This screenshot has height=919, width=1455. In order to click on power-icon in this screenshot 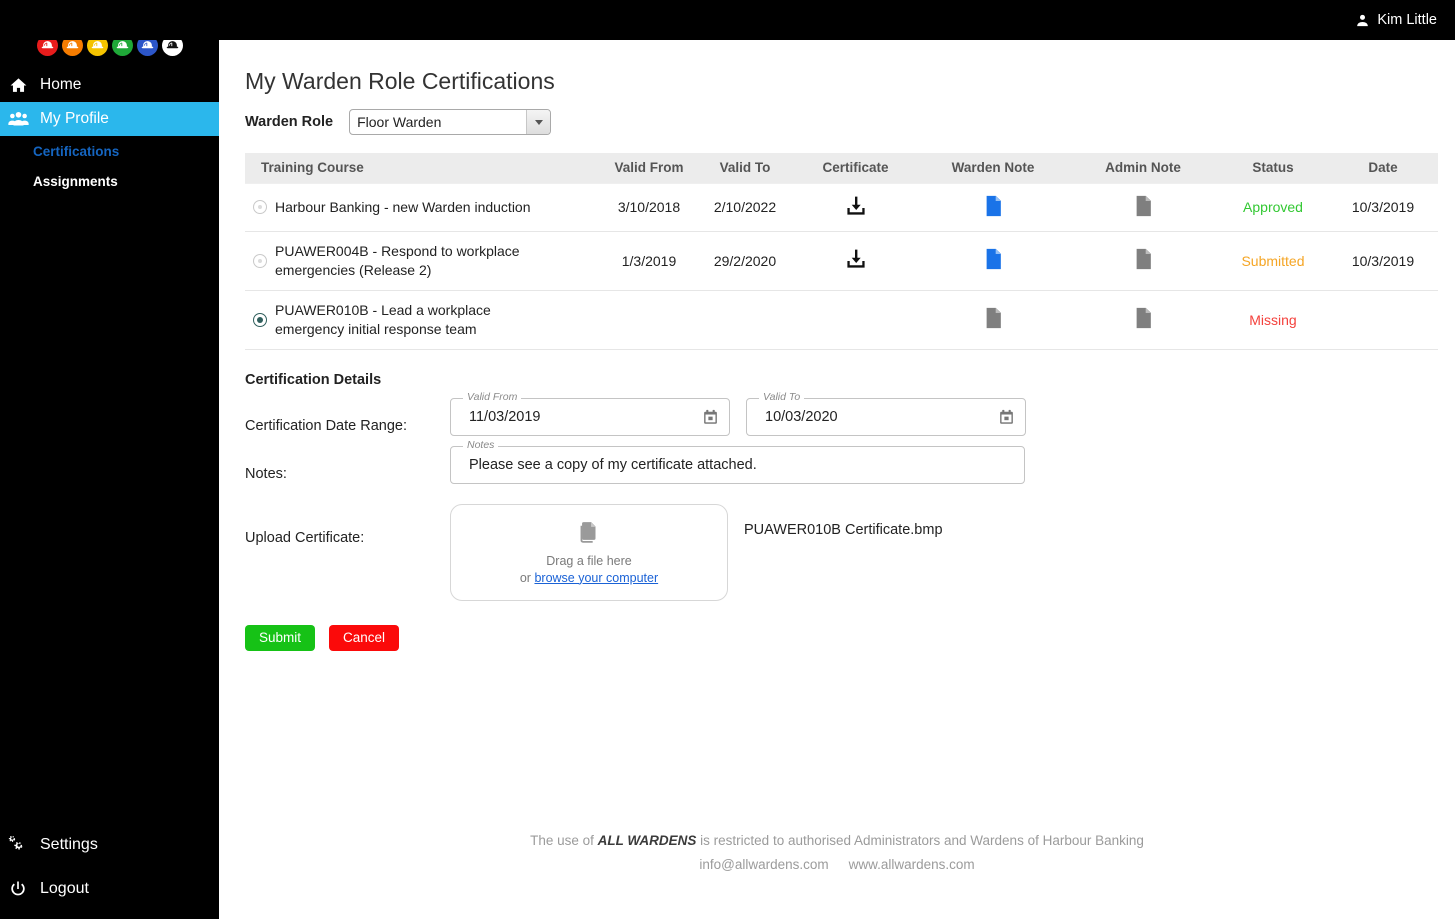, I will do `click(18, 889)`.